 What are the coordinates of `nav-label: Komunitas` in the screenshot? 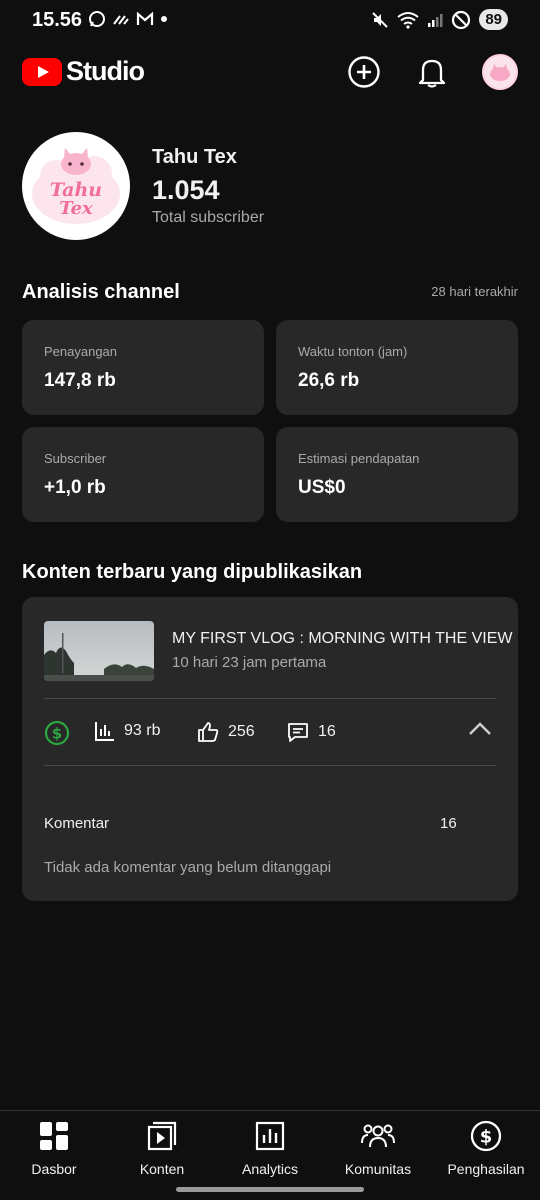 It's located at (378, 1169).